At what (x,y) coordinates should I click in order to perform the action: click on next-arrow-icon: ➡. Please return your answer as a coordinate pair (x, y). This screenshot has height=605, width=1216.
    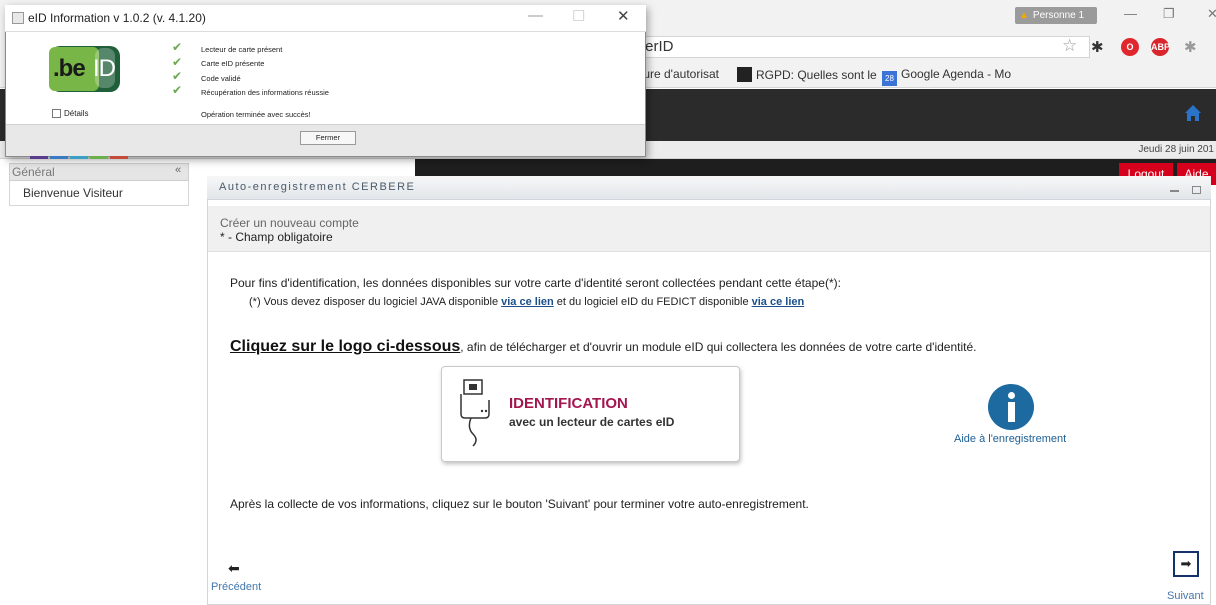
    Looking at the image, I should click on (1186, 563).